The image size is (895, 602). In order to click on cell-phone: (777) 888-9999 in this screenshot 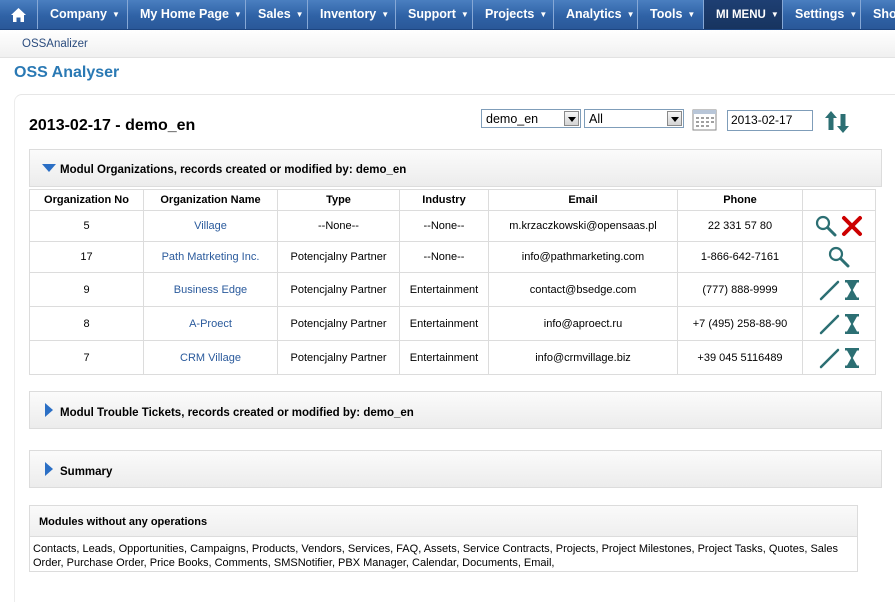, I will do `click(740, 289)`.